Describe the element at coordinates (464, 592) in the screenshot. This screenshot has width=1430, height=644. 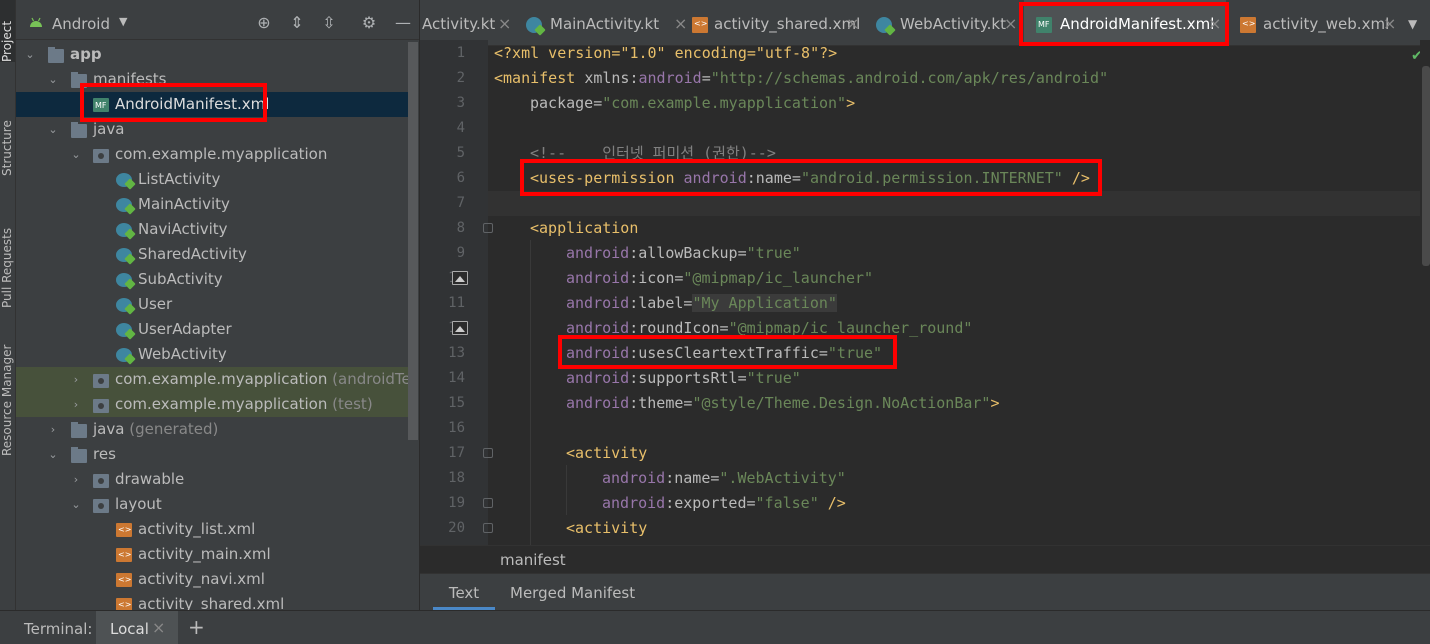
I see `tab-text: Text` at that location.